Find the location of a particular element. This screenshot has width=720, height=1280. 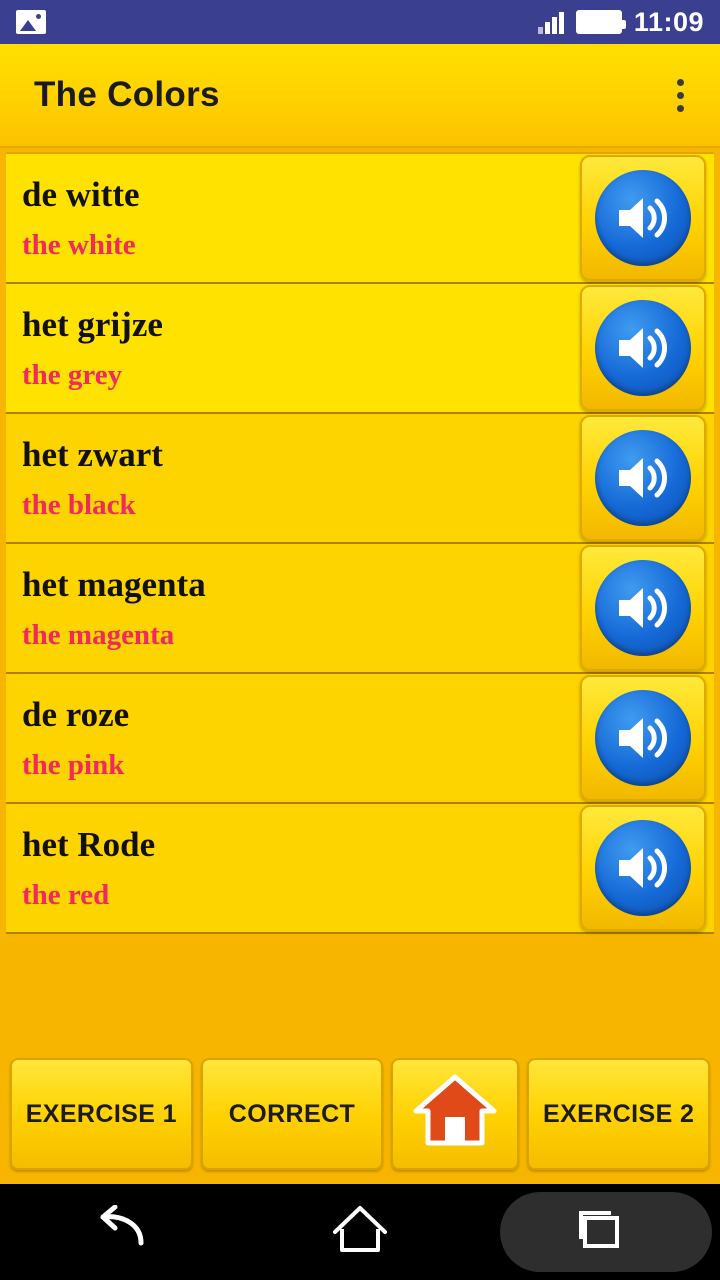

list-item: het magenta the magenta is located at coordinates (360, 609).